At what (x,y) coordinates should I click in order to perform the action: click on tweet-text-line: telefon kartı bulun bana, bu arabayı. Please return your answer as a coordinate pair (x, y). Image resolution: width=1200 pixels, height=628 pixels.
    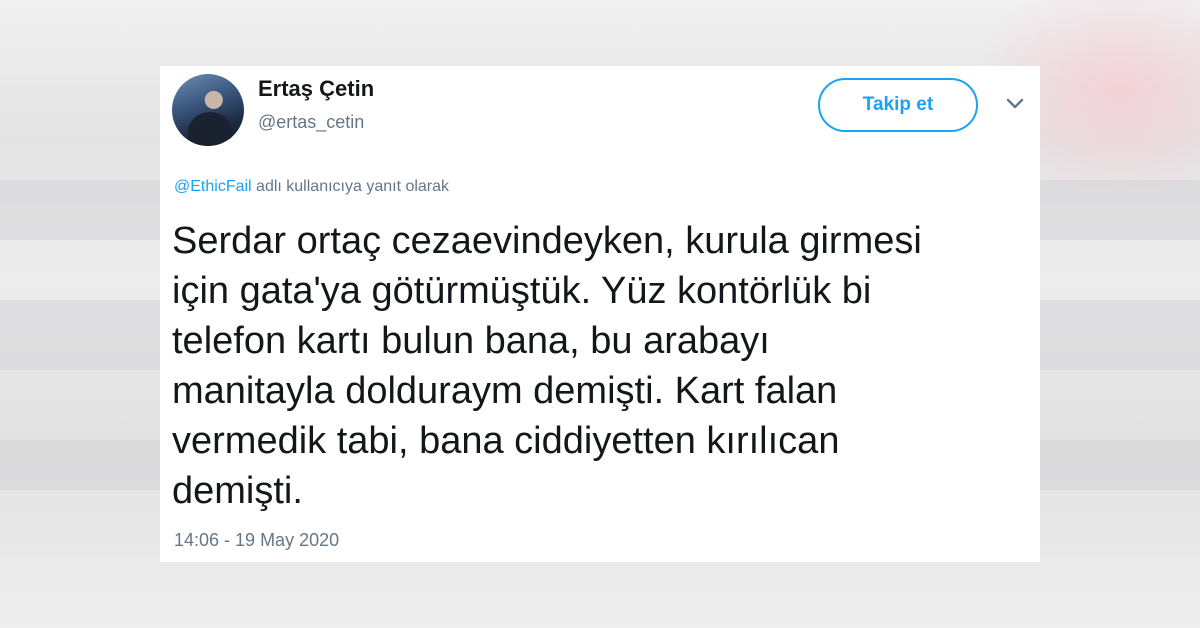
    Looking at the image, I should click on (471, 341).